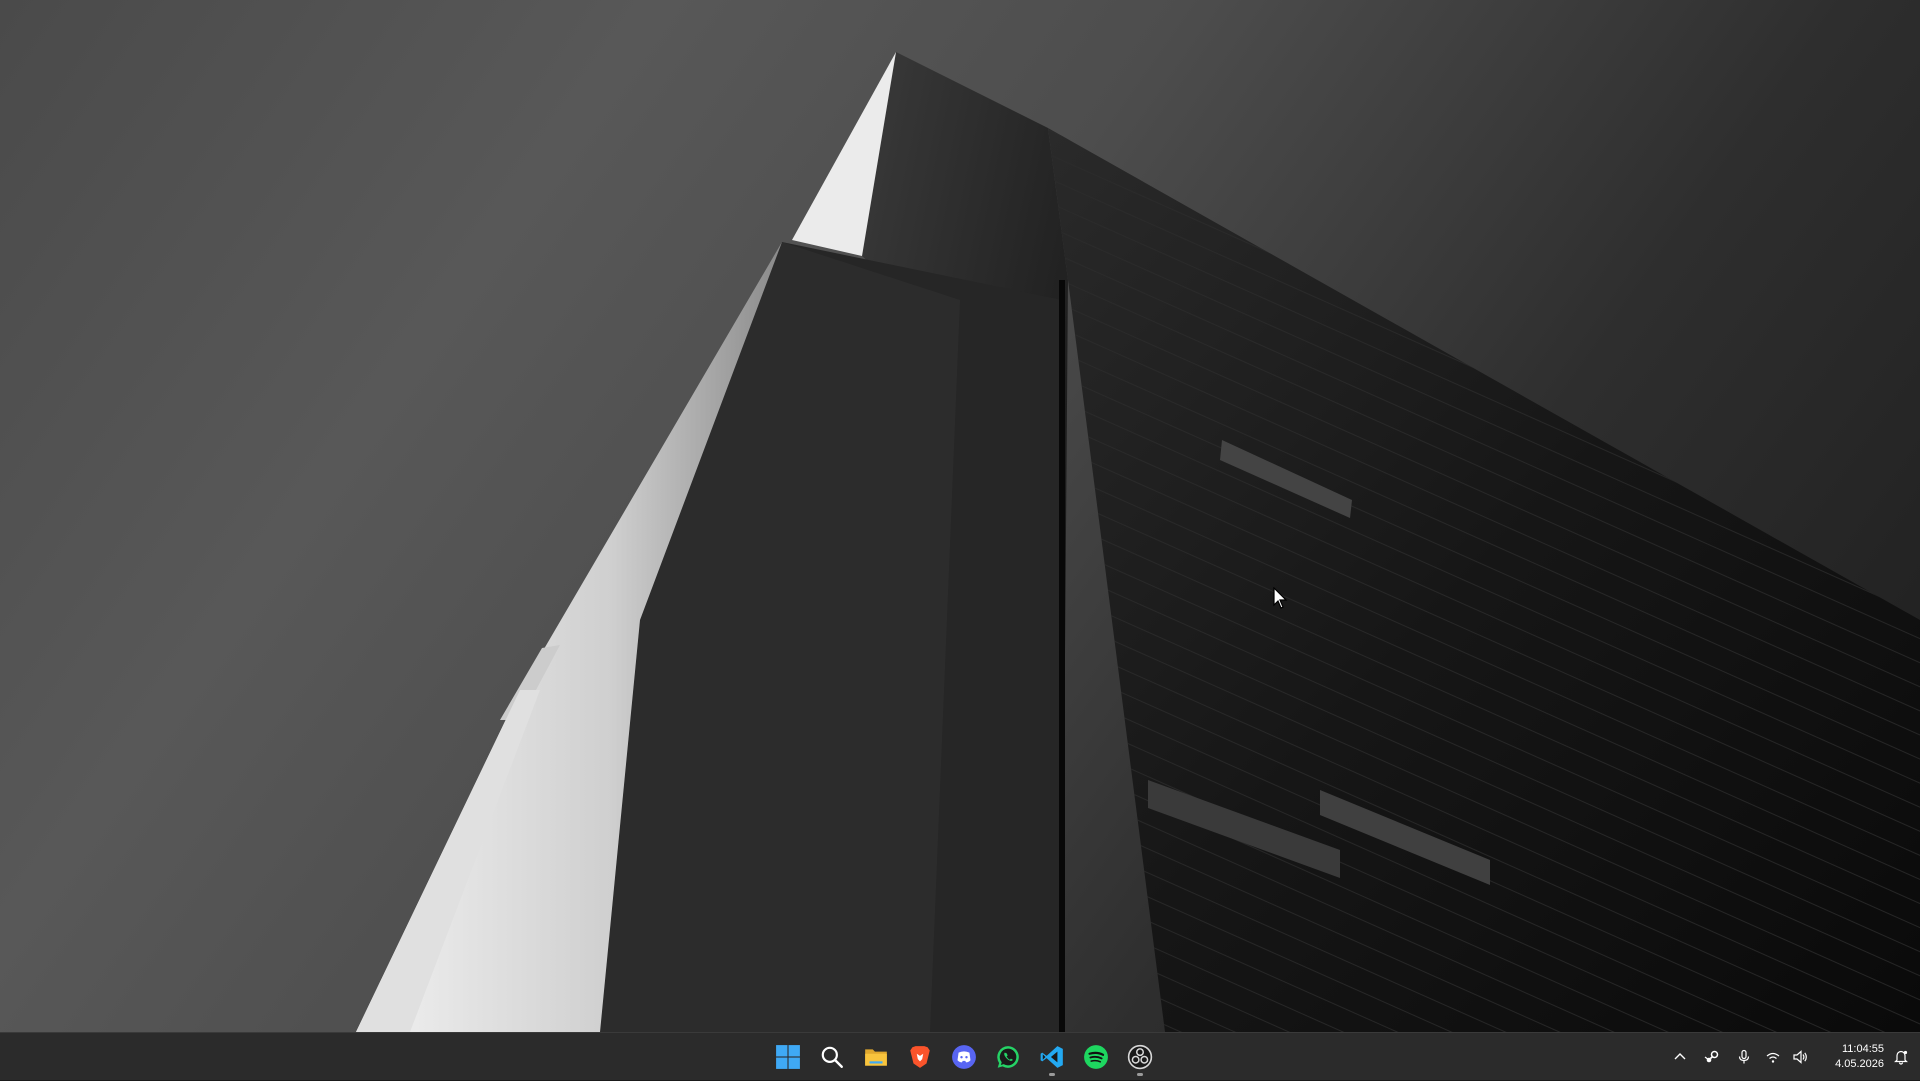 The width and height of the screenshot is (1920, 1081). Describe the element at coordinates (1052, 1074) in the screenshot. I see `vscode-running-indicator` at that location.